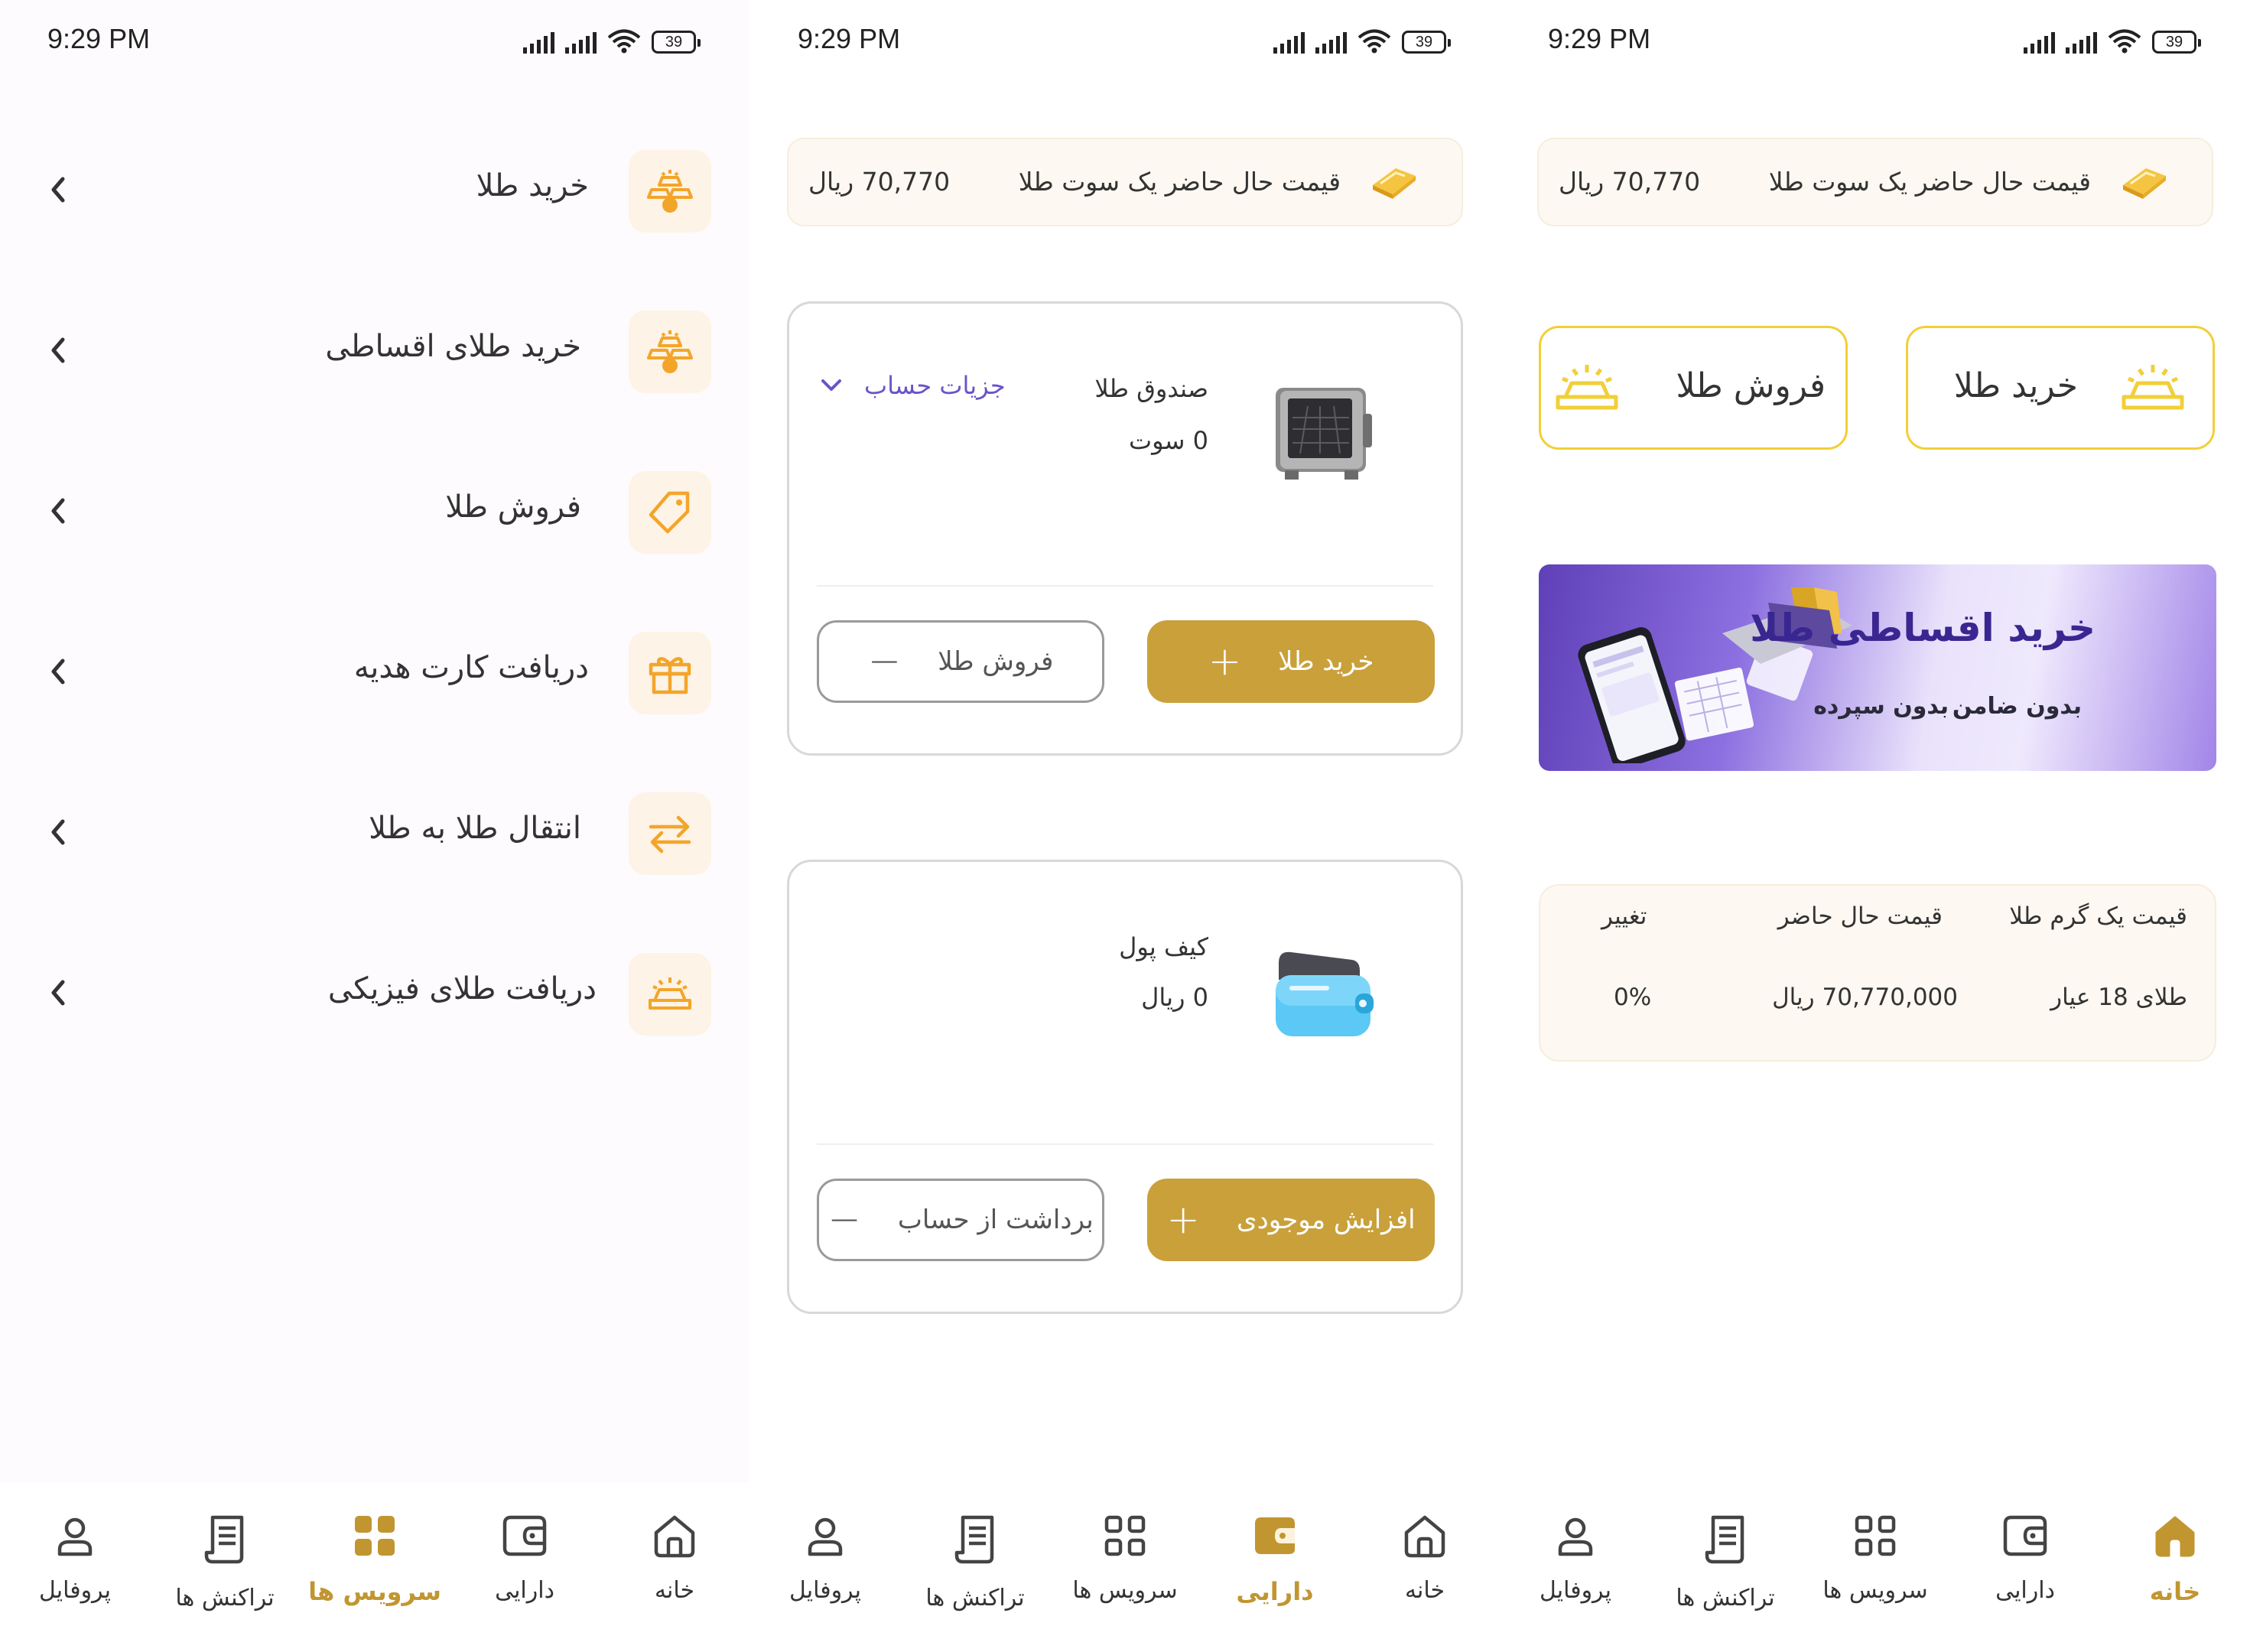  I want to click on service-sell-gold: فروش طلا, so click(374, 511).